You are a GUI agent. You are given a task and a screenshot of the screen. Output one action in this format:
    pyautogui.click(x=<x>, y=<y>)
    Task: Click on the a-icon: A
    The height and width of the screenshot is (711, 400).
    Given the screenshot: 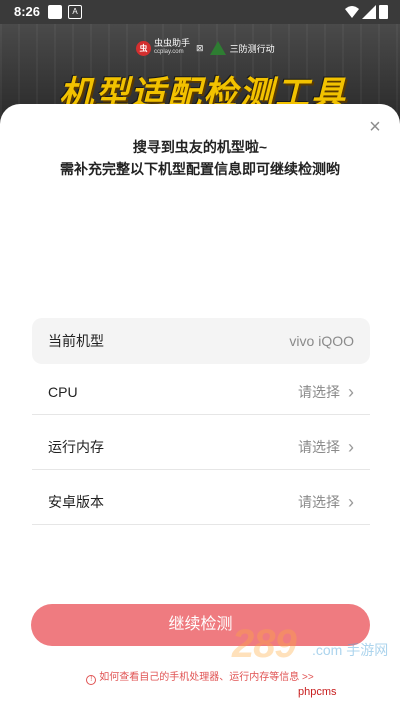 What is the action you would take?
    pyautogui.click(x=75, y=12)
    